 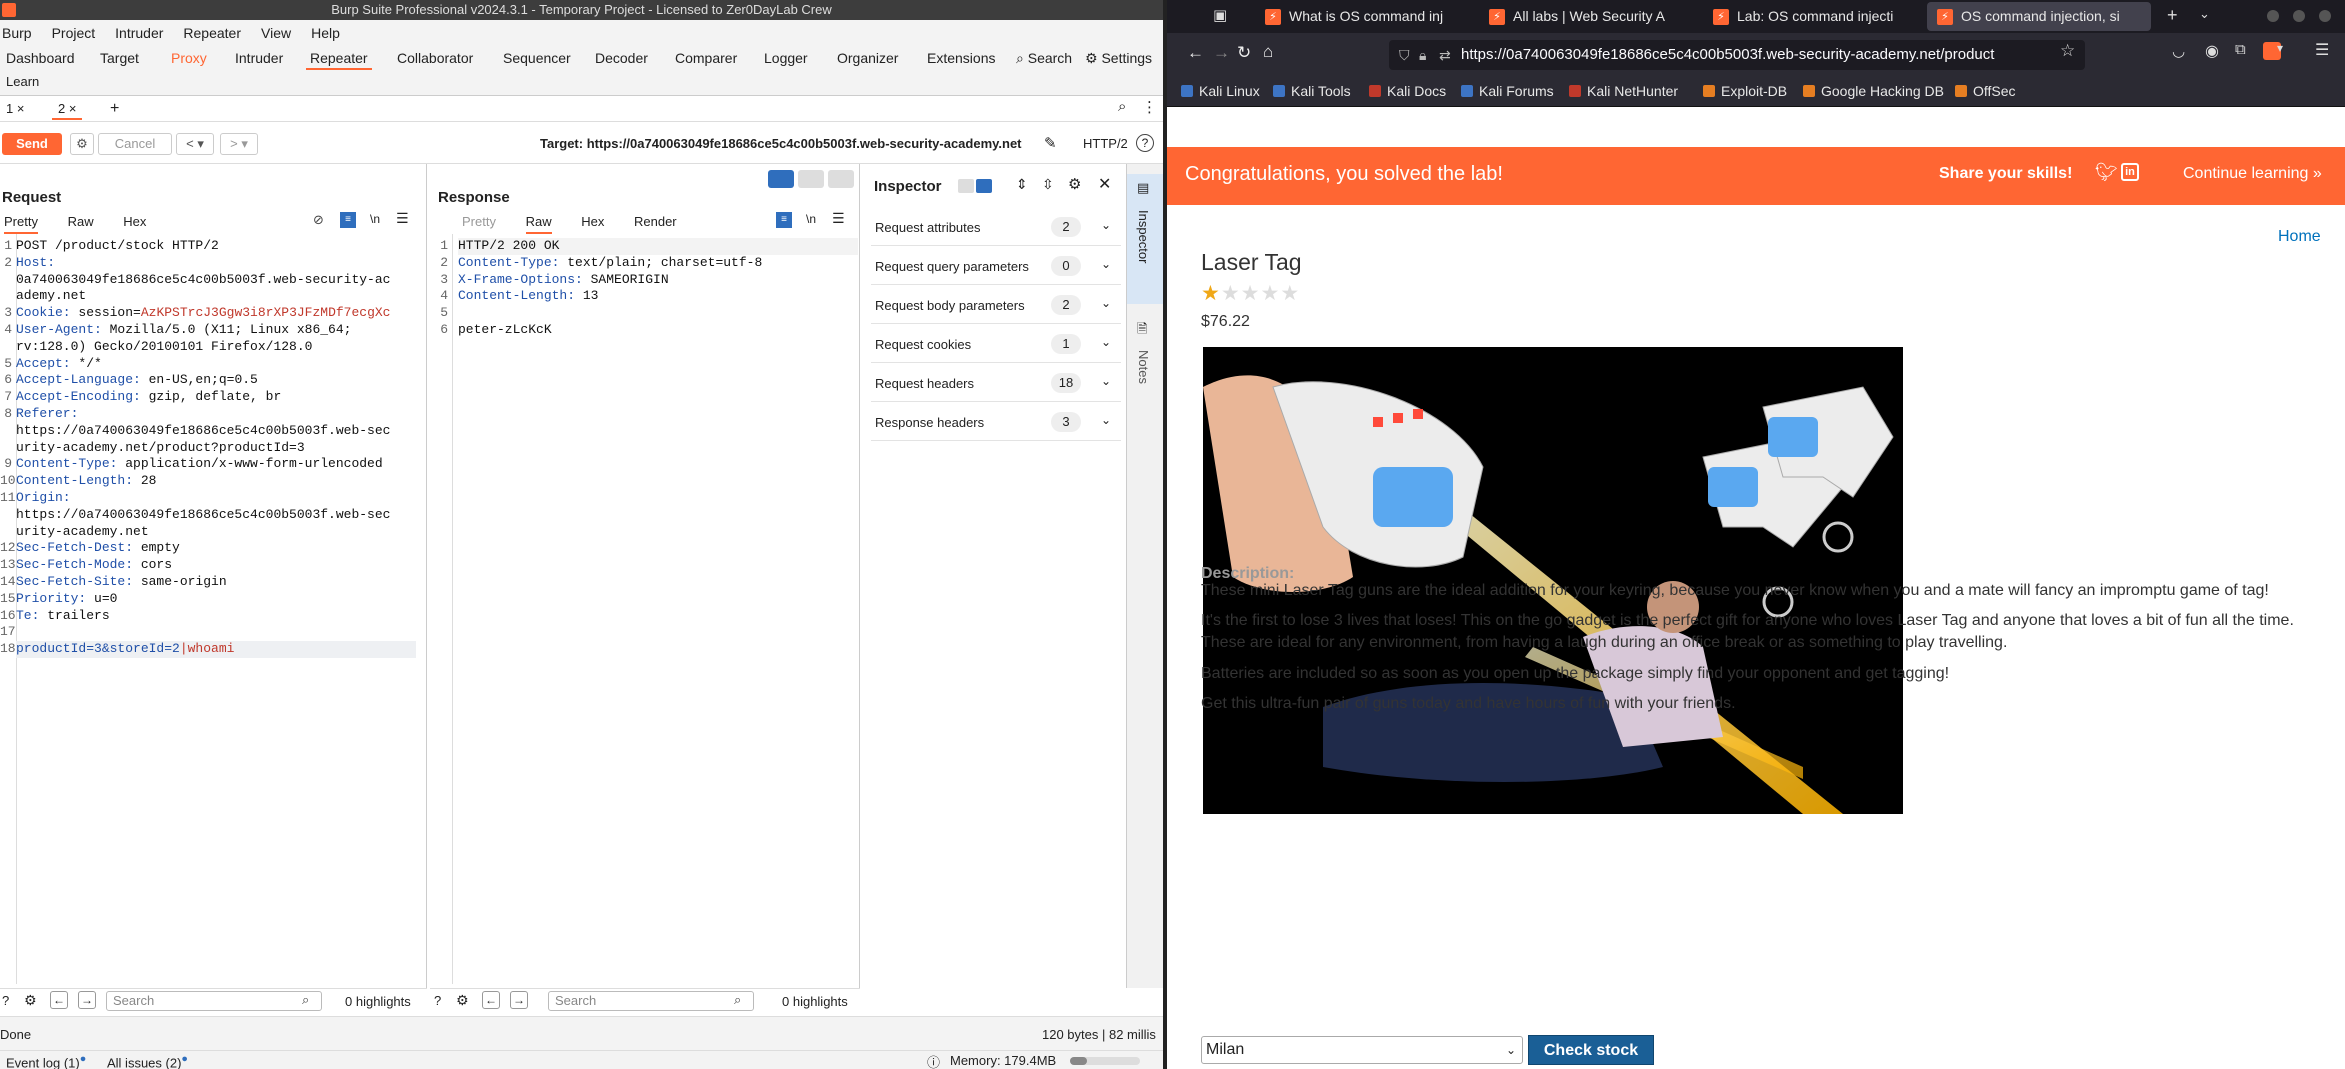 I want to click on menu-help: Help, so click(x=325, y=33).